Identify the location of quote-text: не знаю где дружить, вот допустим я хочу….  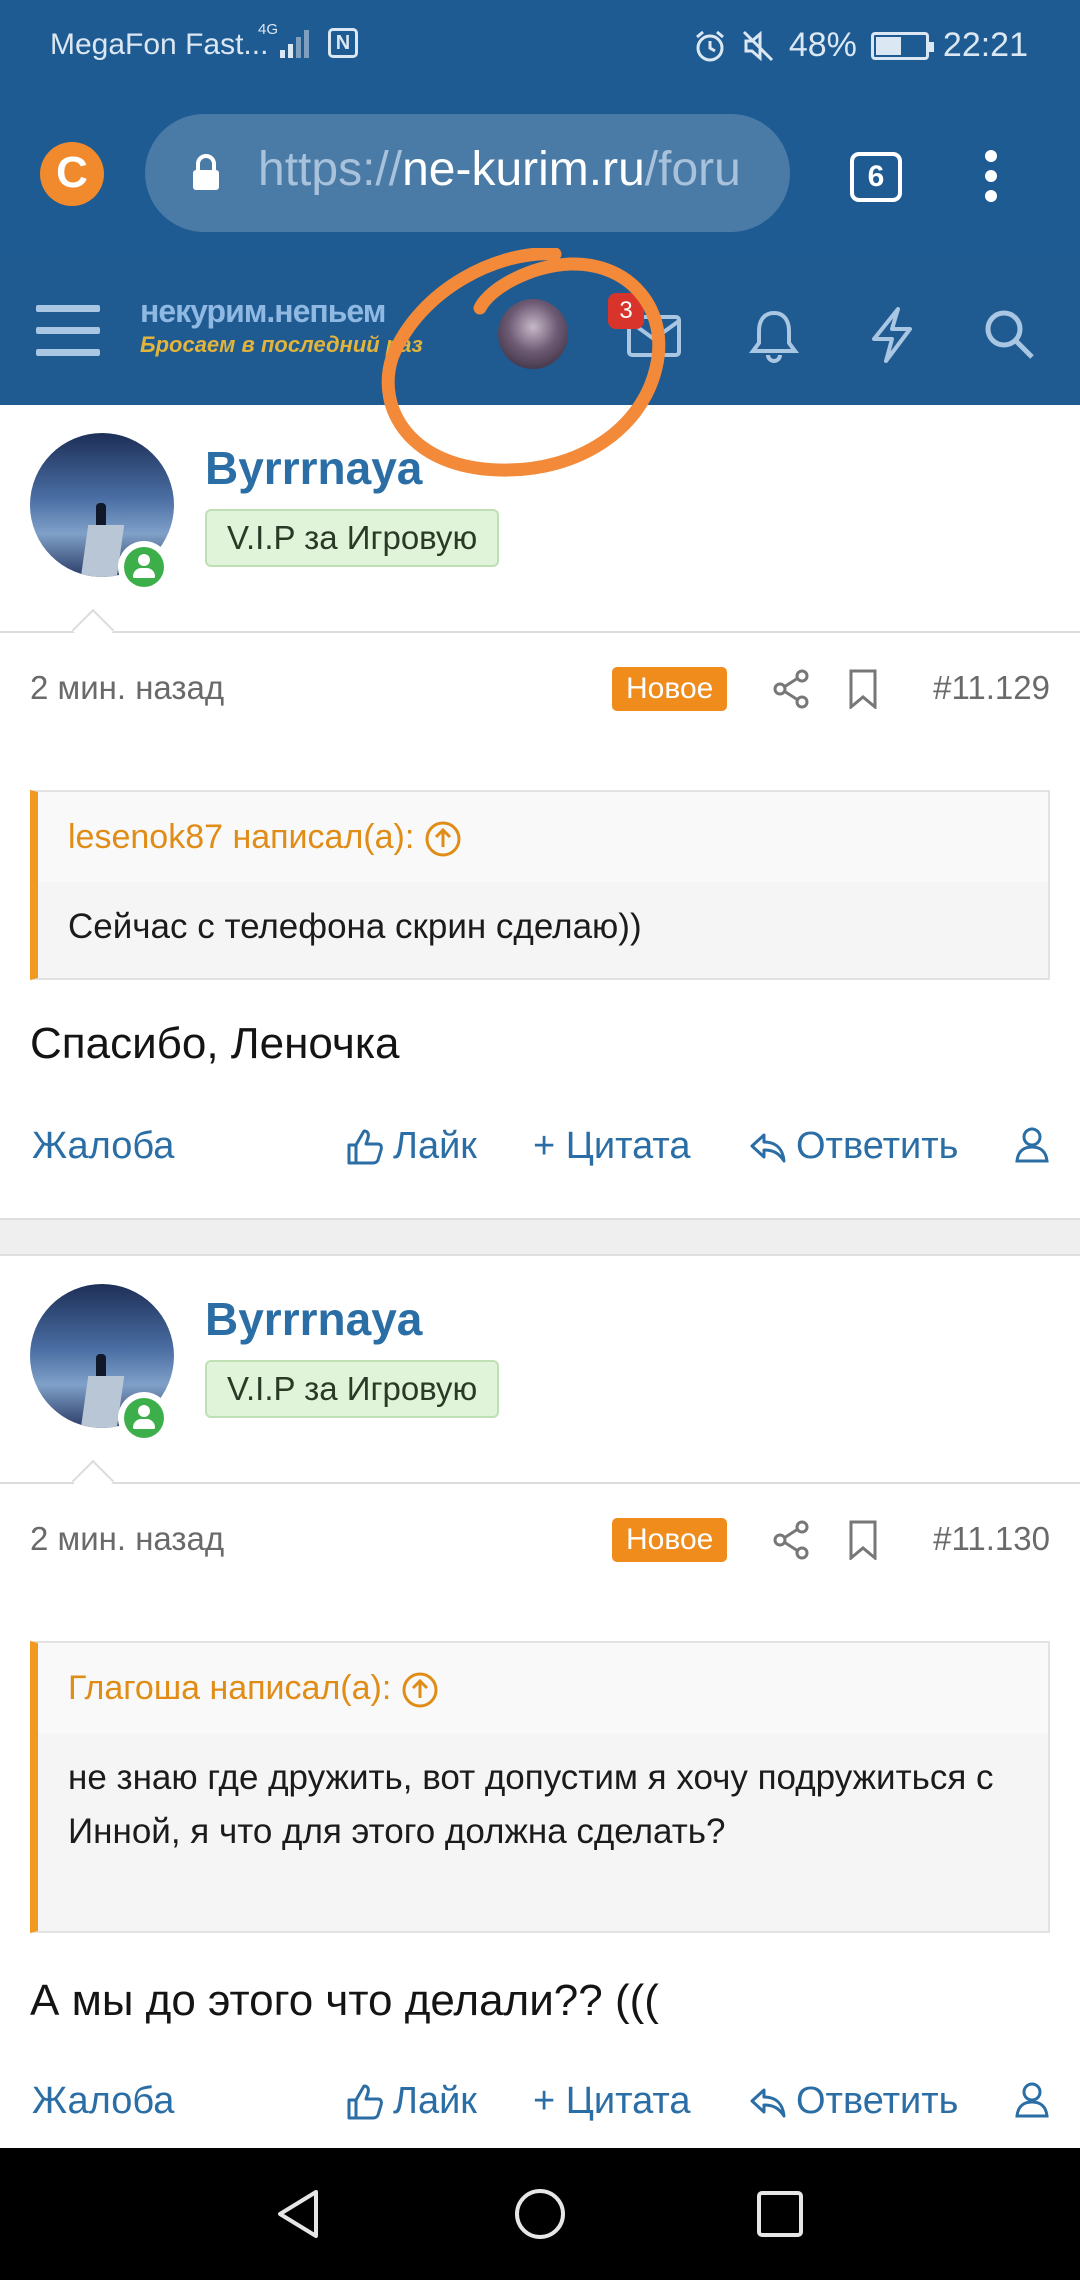
(531, 1804).